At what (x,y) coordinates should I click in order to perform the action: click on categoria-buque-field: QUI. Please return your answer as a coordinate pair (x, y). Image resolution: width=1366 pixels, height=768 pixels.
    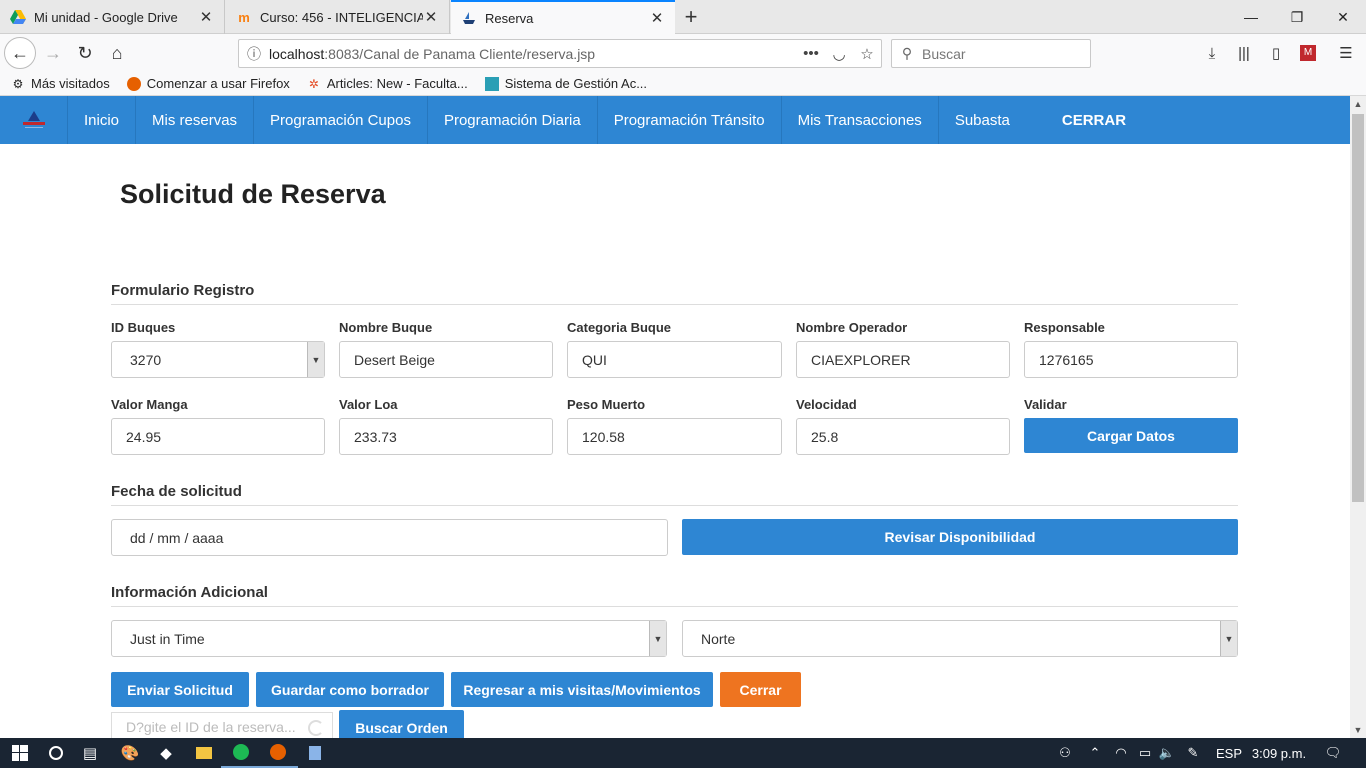
    Looking at the image, I should click on (674, 359).